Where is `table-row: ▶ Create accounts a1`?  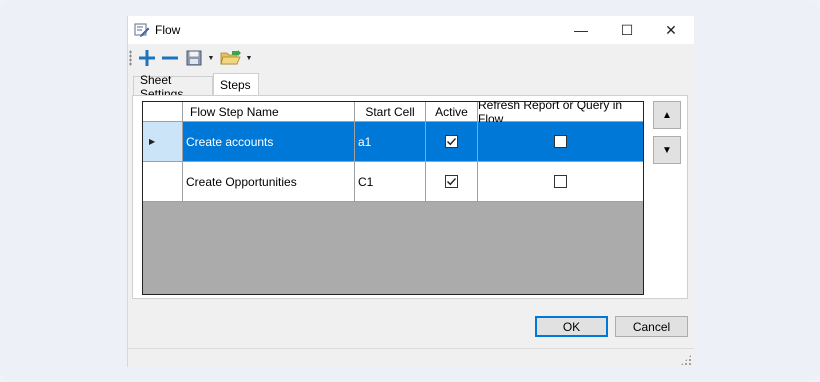 table-row: ▶ Create accounts a1 is located at coordinates (393, 142).